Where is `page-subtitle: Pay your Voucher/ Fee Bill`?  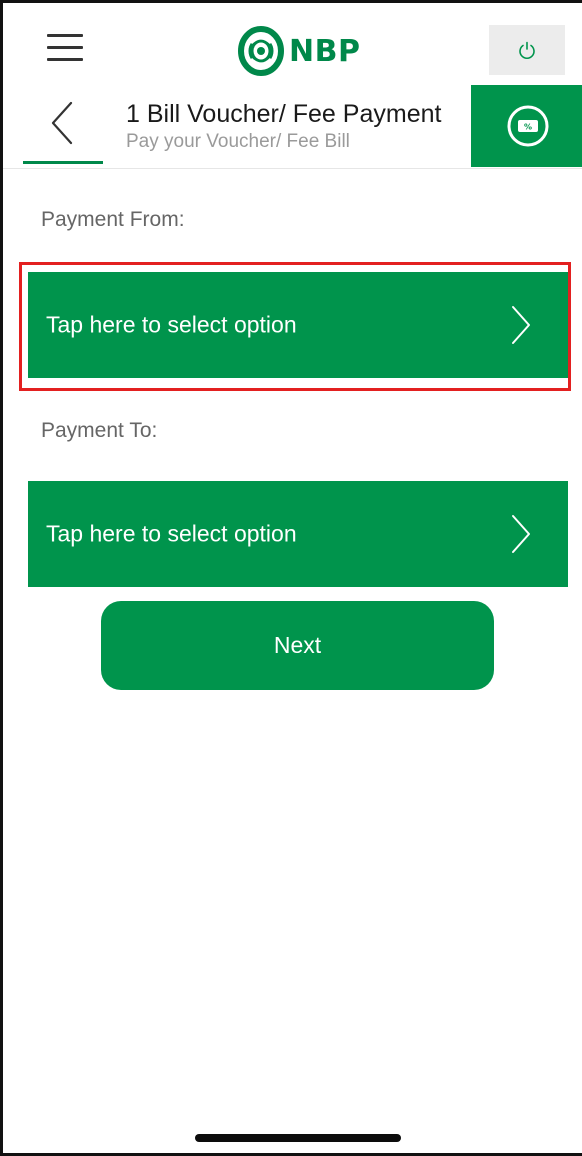 page-subtitle: Pay your Voucher/ Fee Bill is located at coordinates (238, 141).